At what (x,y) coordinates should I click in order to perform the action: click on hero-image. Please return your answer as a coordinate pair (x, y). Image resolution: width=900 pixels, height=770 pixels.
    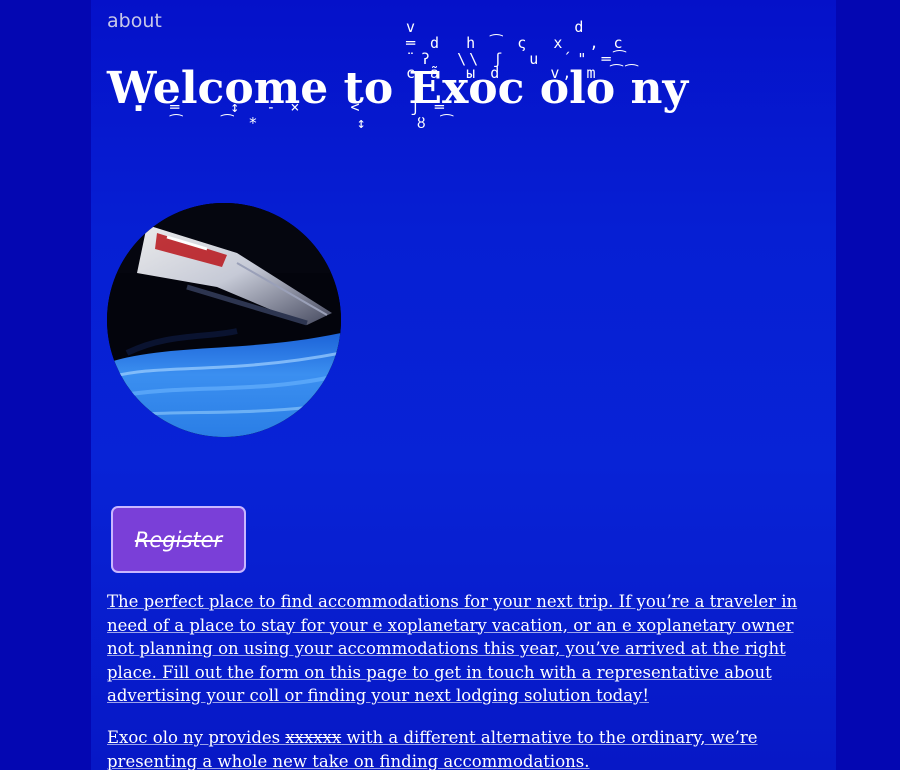
    Looking at the image, I should click on (224, 320).